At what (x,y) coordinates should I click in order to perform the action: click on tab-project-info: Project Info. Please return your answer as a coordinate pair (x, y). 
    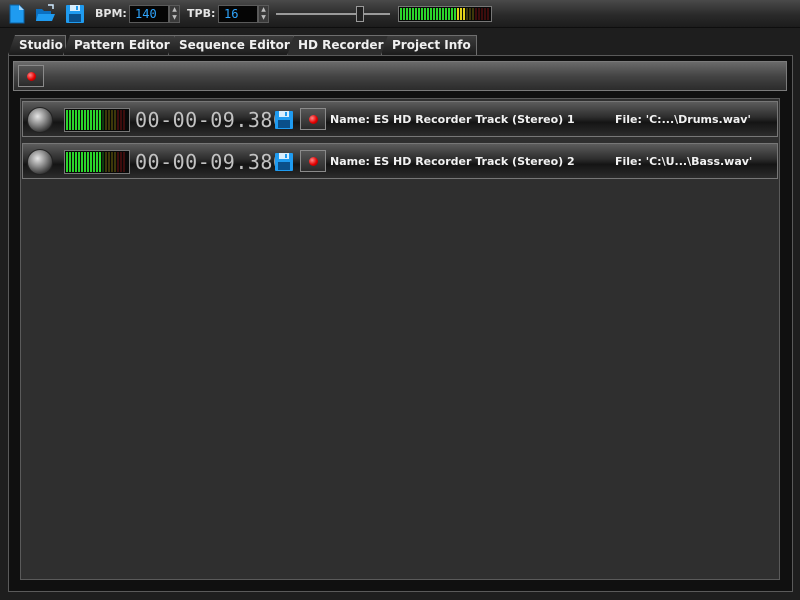
    Looking at the image, I should click on (429, 45).